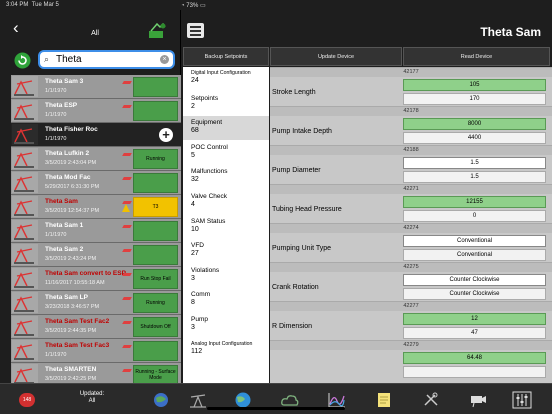 This screenshot has height=414, width=552. Describe the element at coordinates (71, 331) in the screenshot. I see `well-date: 3/5/2019 2:44:35 PM` at that location.